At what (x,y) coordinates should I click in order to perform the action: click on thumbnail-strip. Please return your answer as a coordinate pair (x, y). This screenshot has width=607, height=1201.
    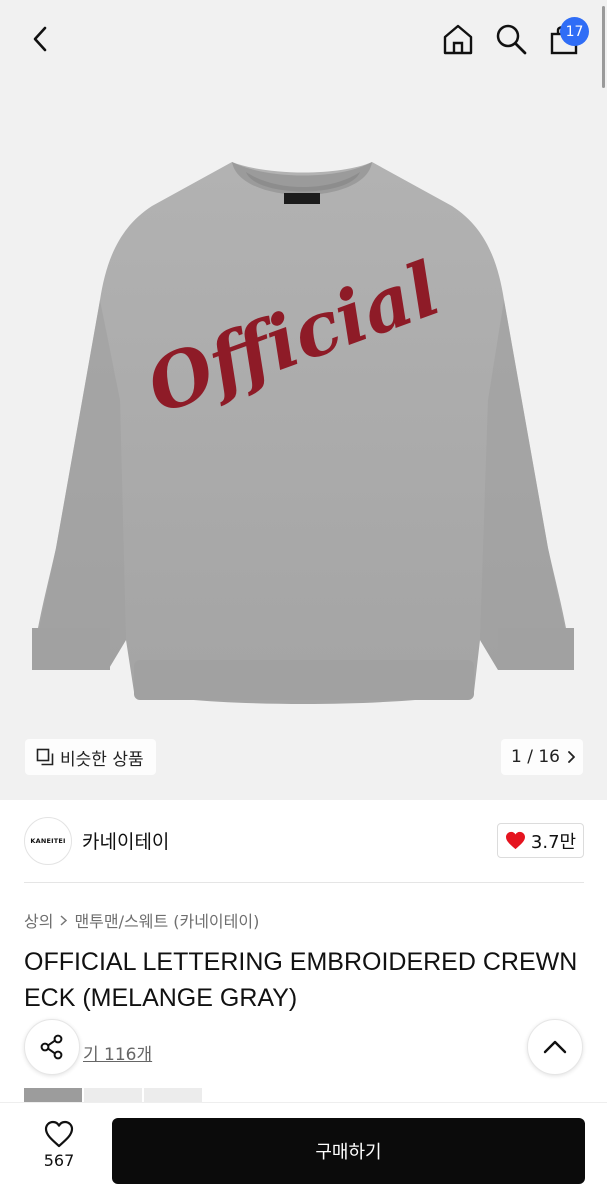
    Looking at the image, I should click on (113, 1095).